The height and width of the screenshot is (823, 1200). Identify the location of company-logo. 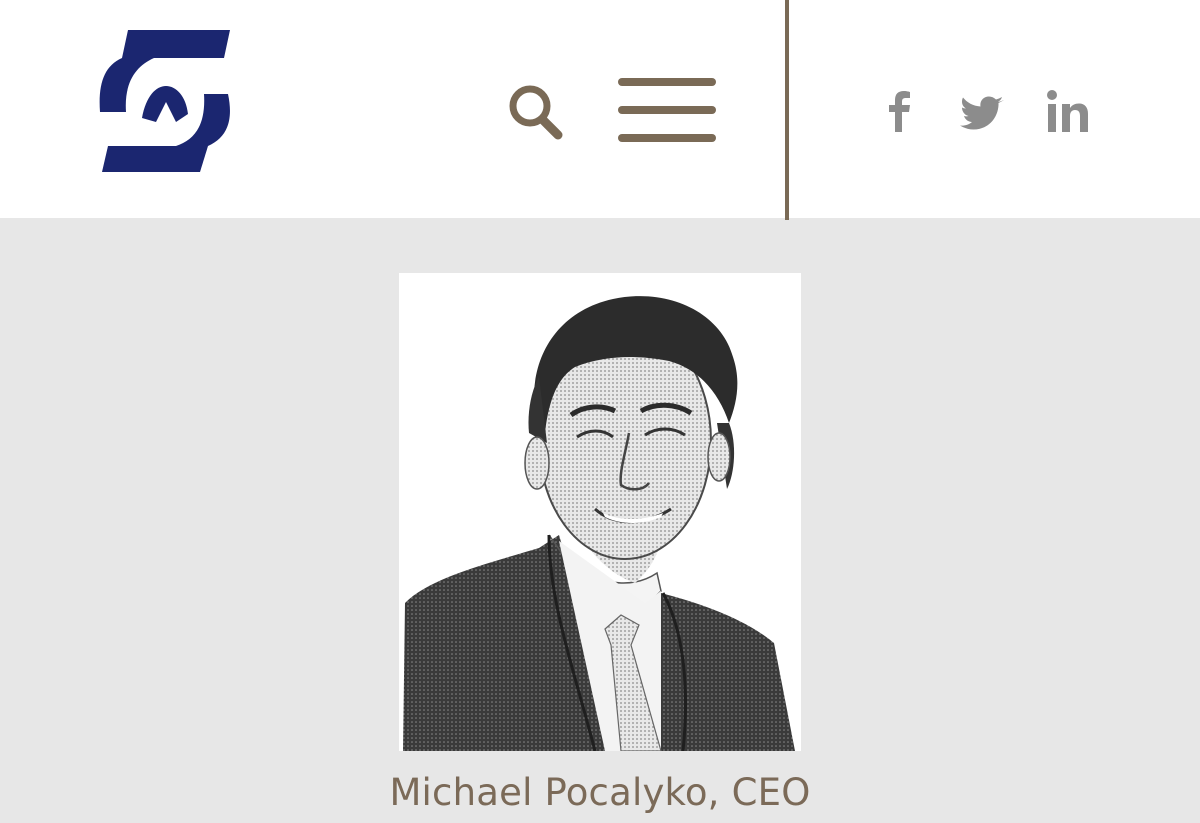
(166, 101).